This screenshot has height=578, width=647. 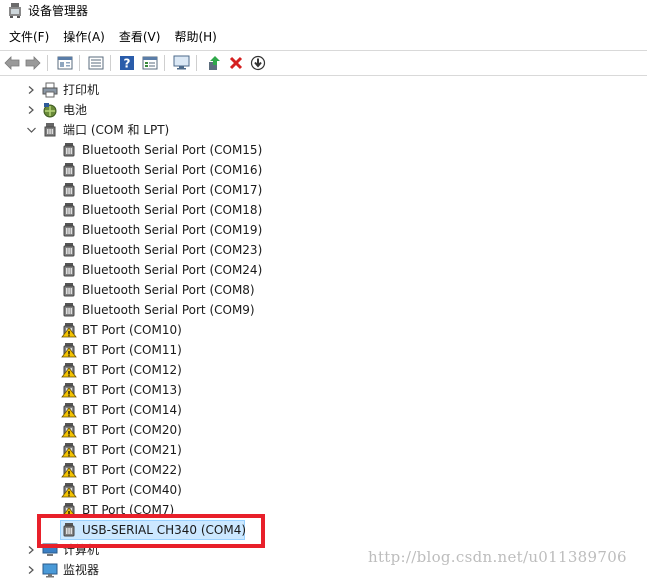 I want to click on menu-help: 帮助(H), so click(x=195, y=37).